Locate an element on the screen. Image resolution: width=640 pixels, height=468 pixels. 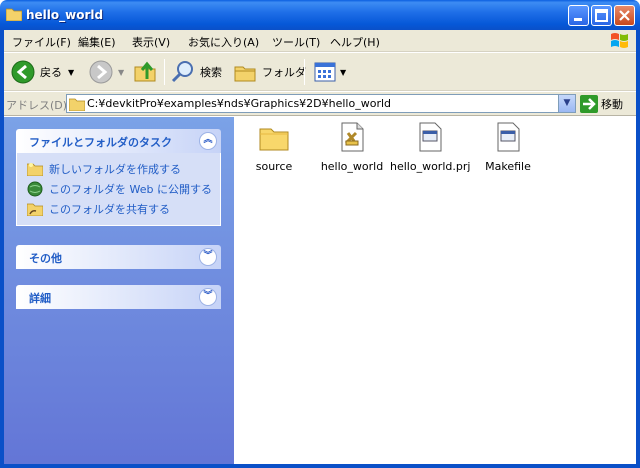
minimize-icon is located at coordinates (578, 19).